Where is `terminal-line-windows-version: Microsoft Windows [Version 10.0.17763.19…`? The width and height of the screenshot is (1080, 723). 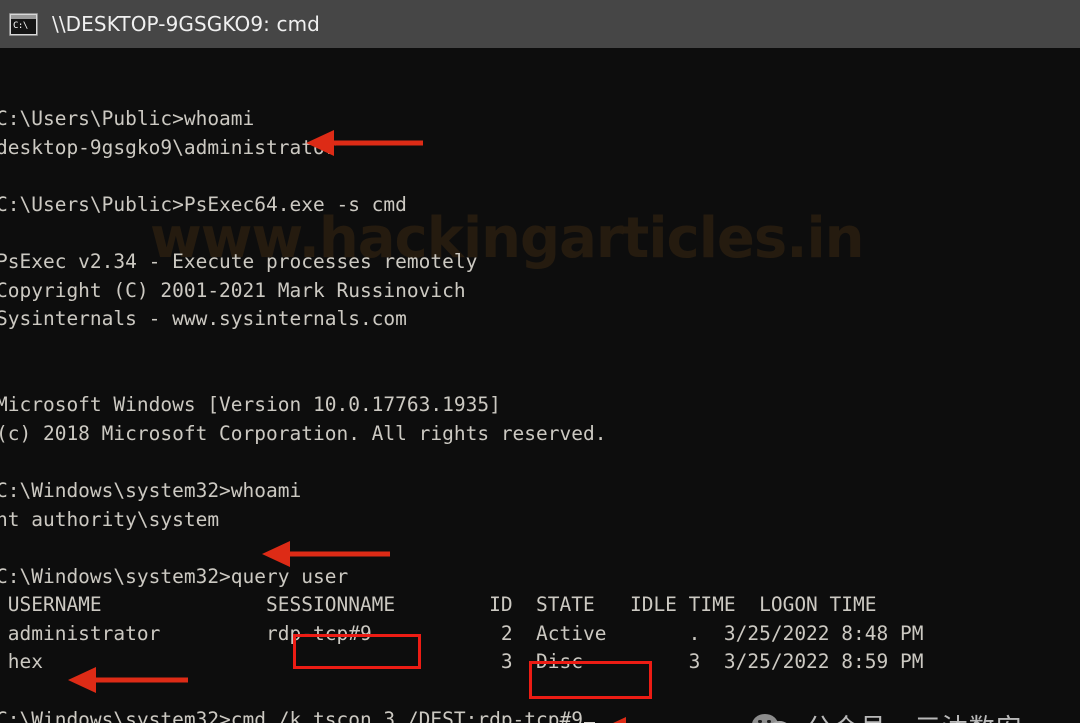
terminal-line-windows-version: Microsoft Windows [Version 10.0.17763.19… is located at coordinates (250, 405).